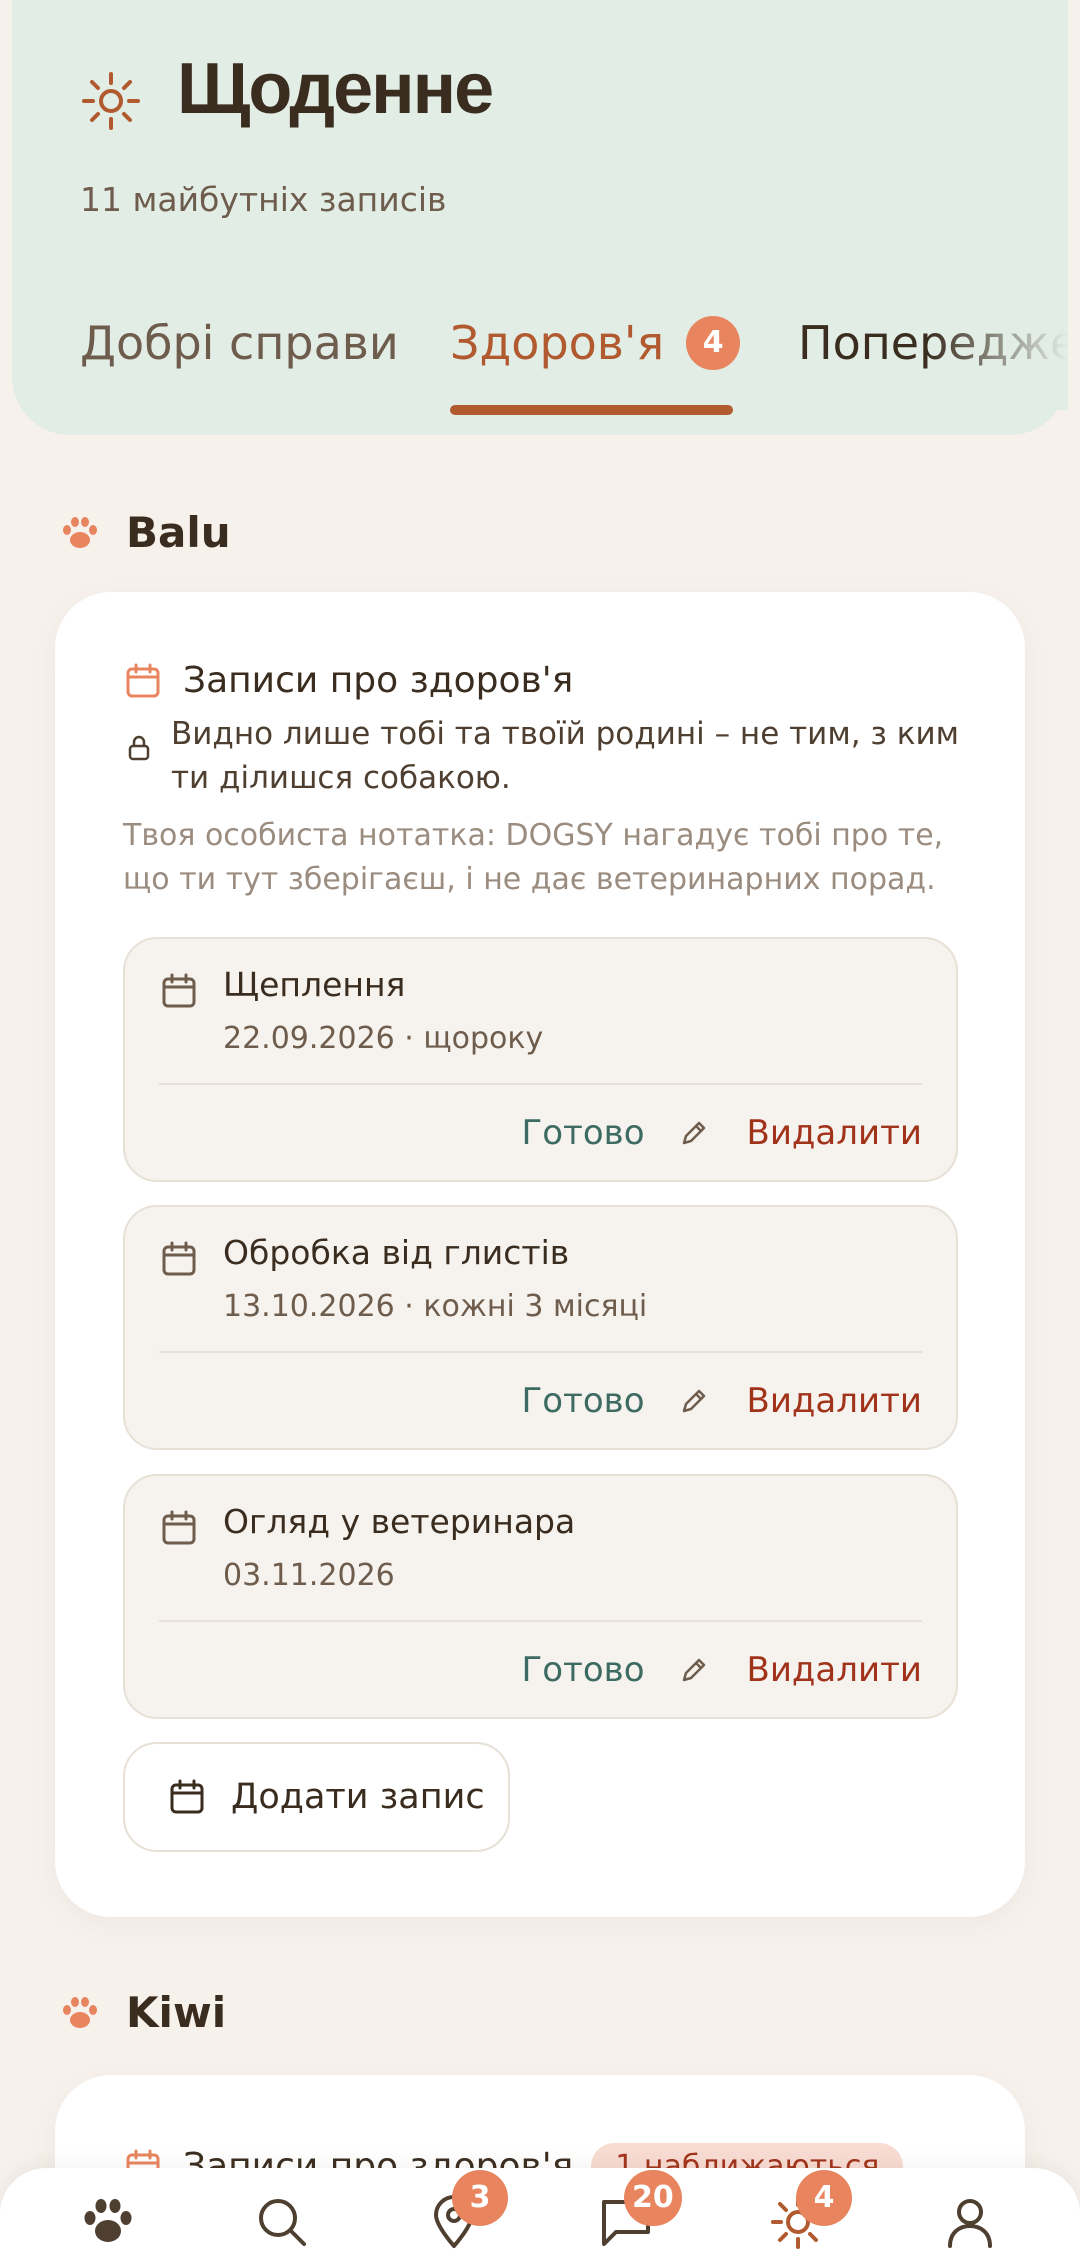  I want to click on lock-icon, so click(139, 748).